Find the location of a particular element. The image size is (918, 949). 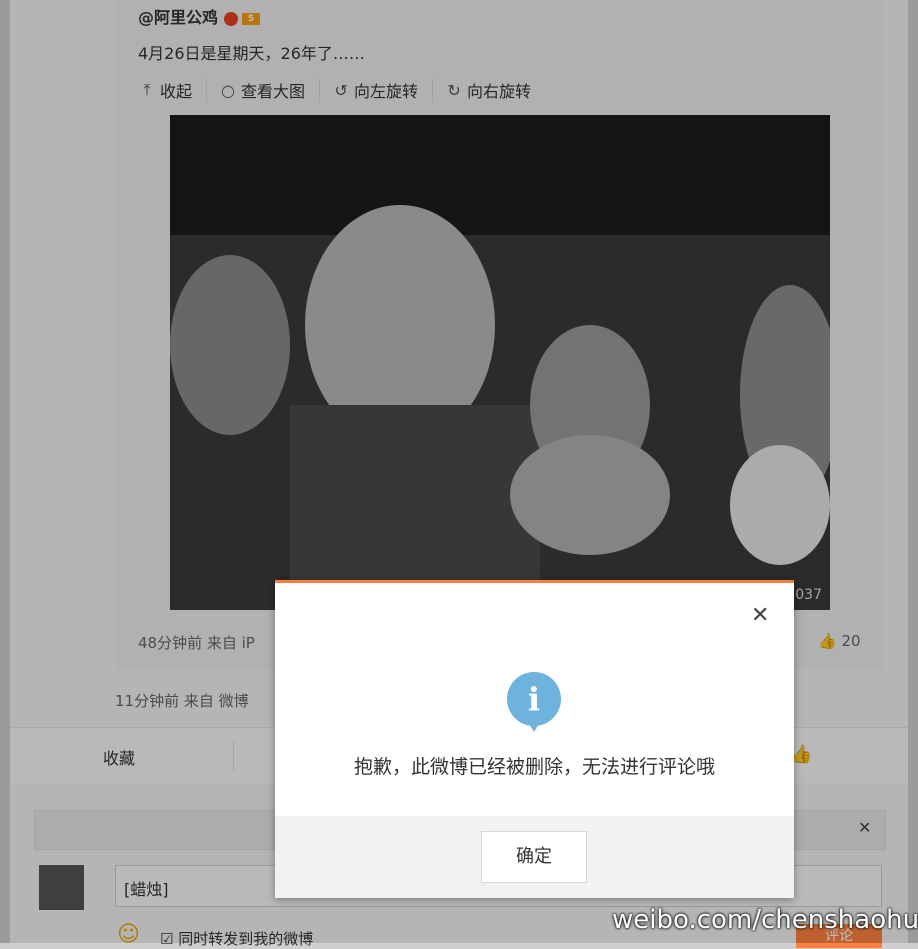

notice-close-icon: ✕ is located at coordinates (864, 827).